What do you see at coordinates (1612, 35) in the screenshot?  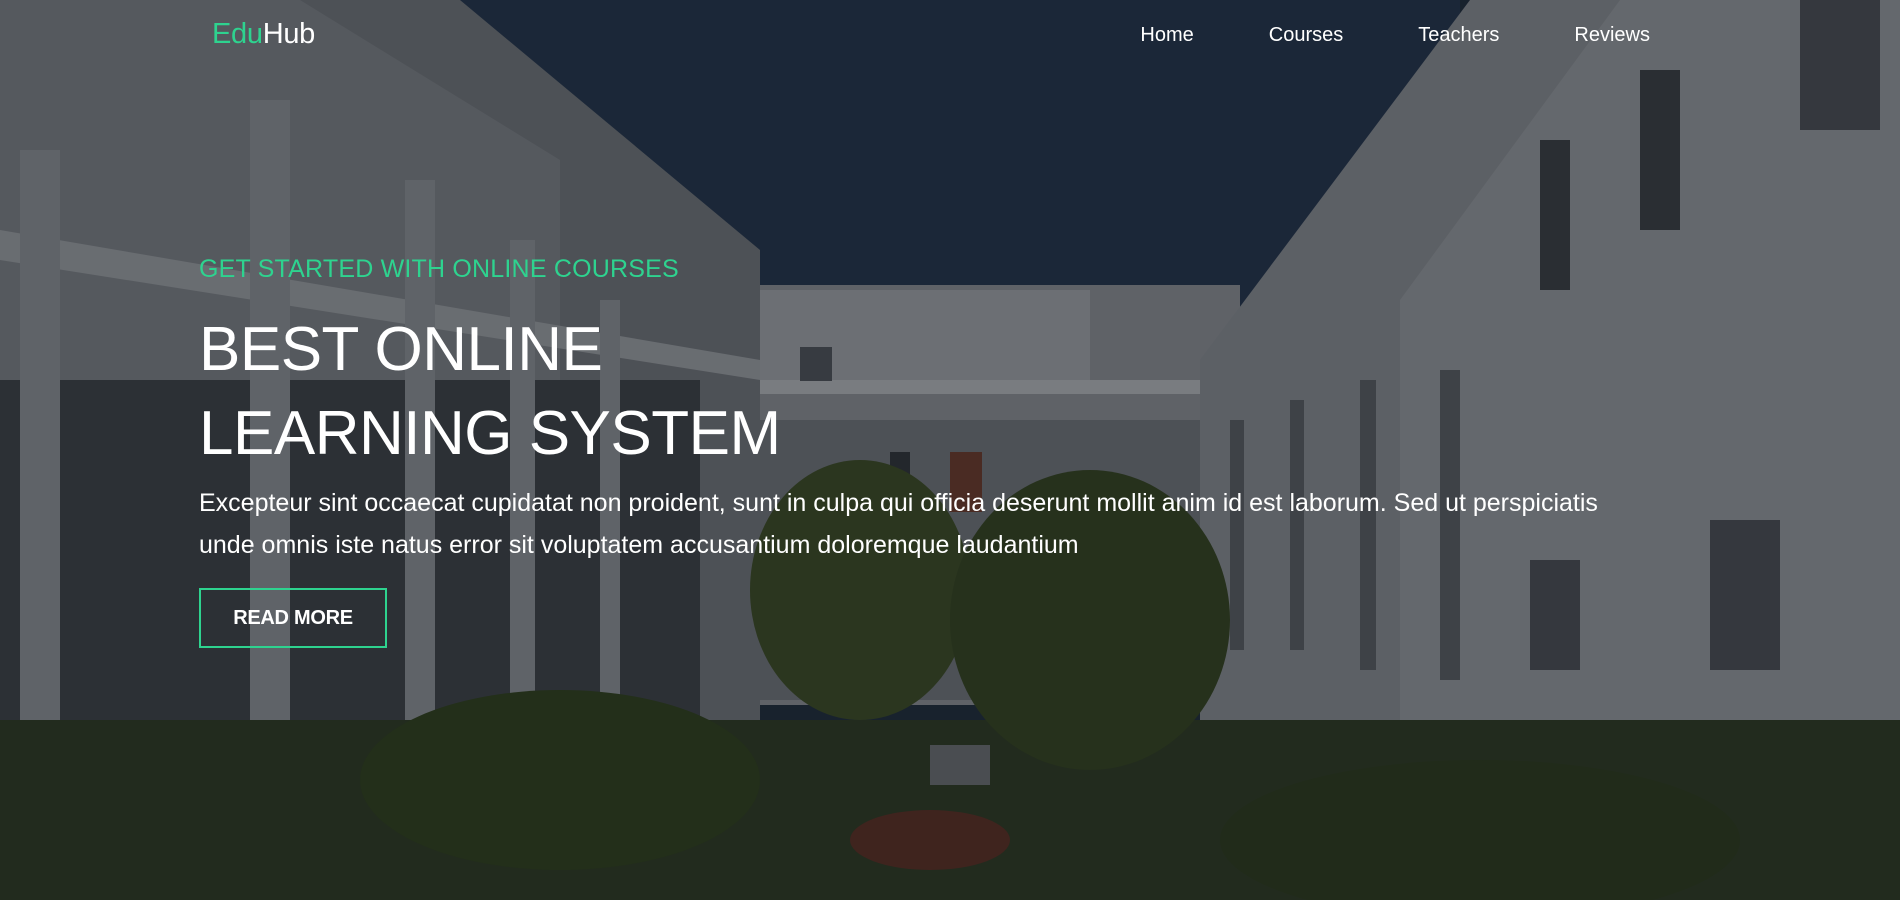 I see `nav-link-reviews: Reviews` at bounding box center [1612, 35].